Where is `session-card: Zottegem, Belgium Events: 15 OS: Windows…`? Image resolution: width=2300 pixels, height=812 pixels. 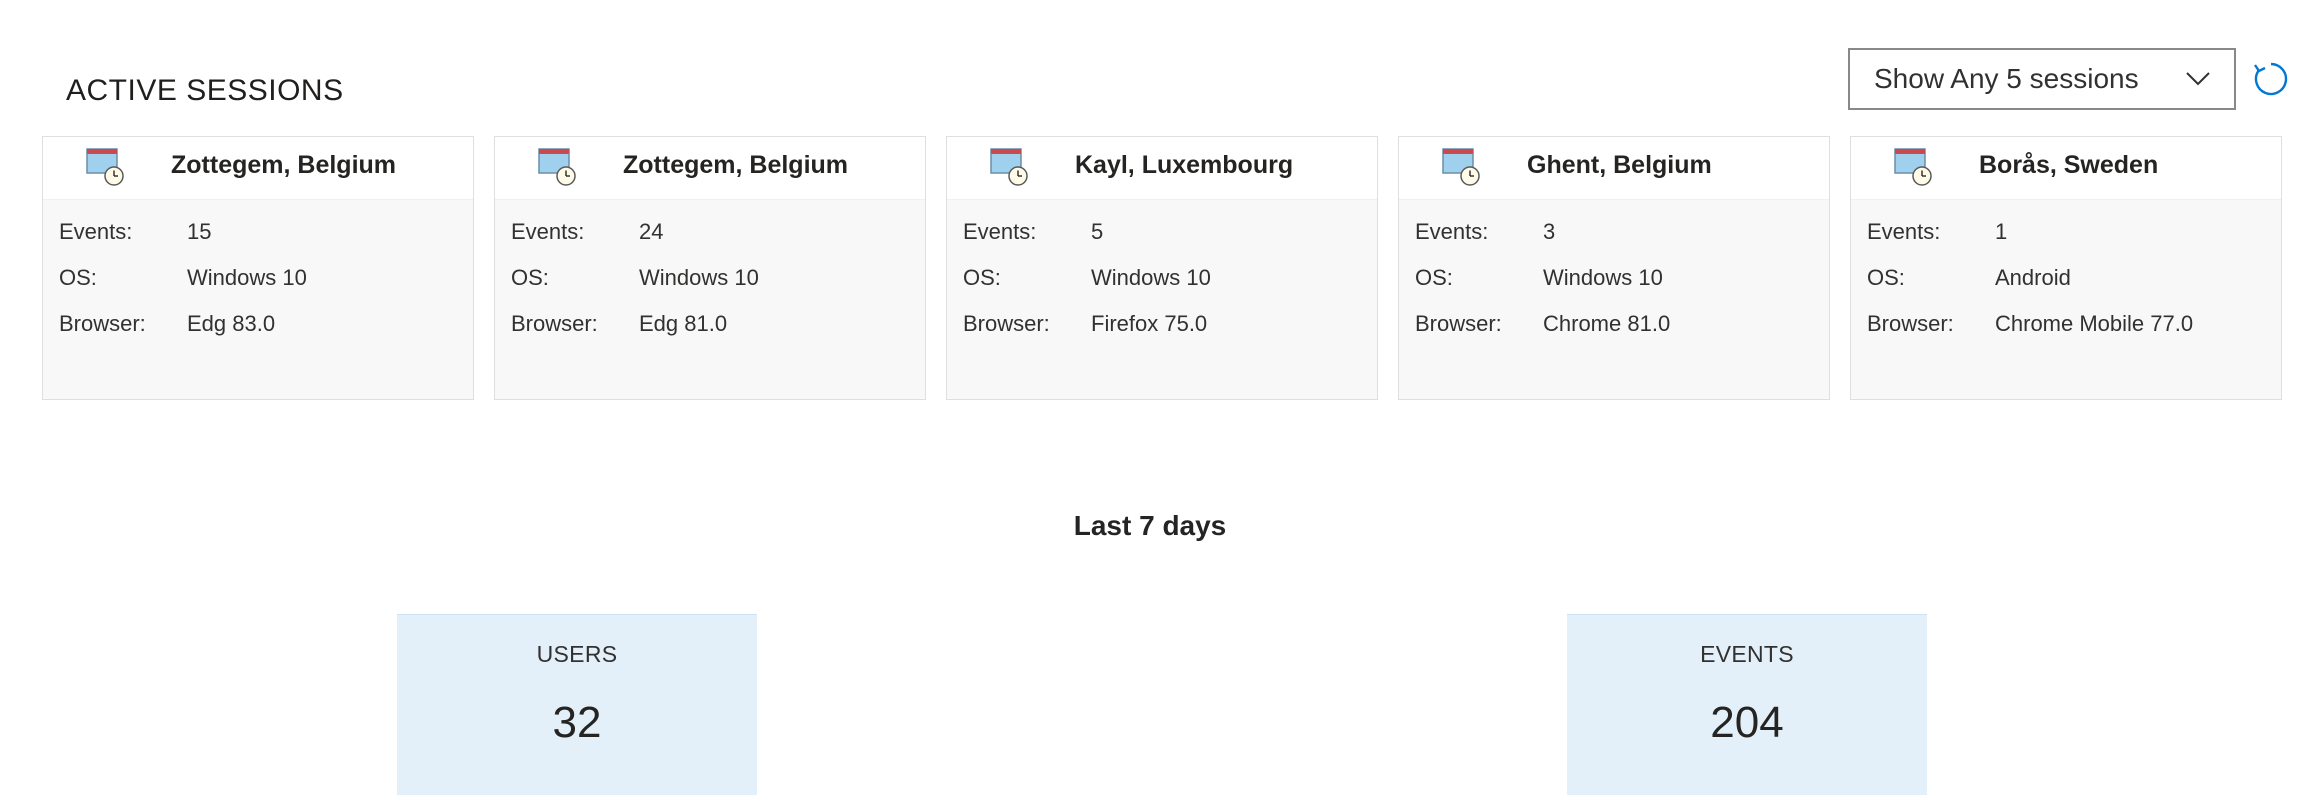
session-card: Zottegem, Belgium Events: 15 OS: Windows… is located at coordinates (258, 268).